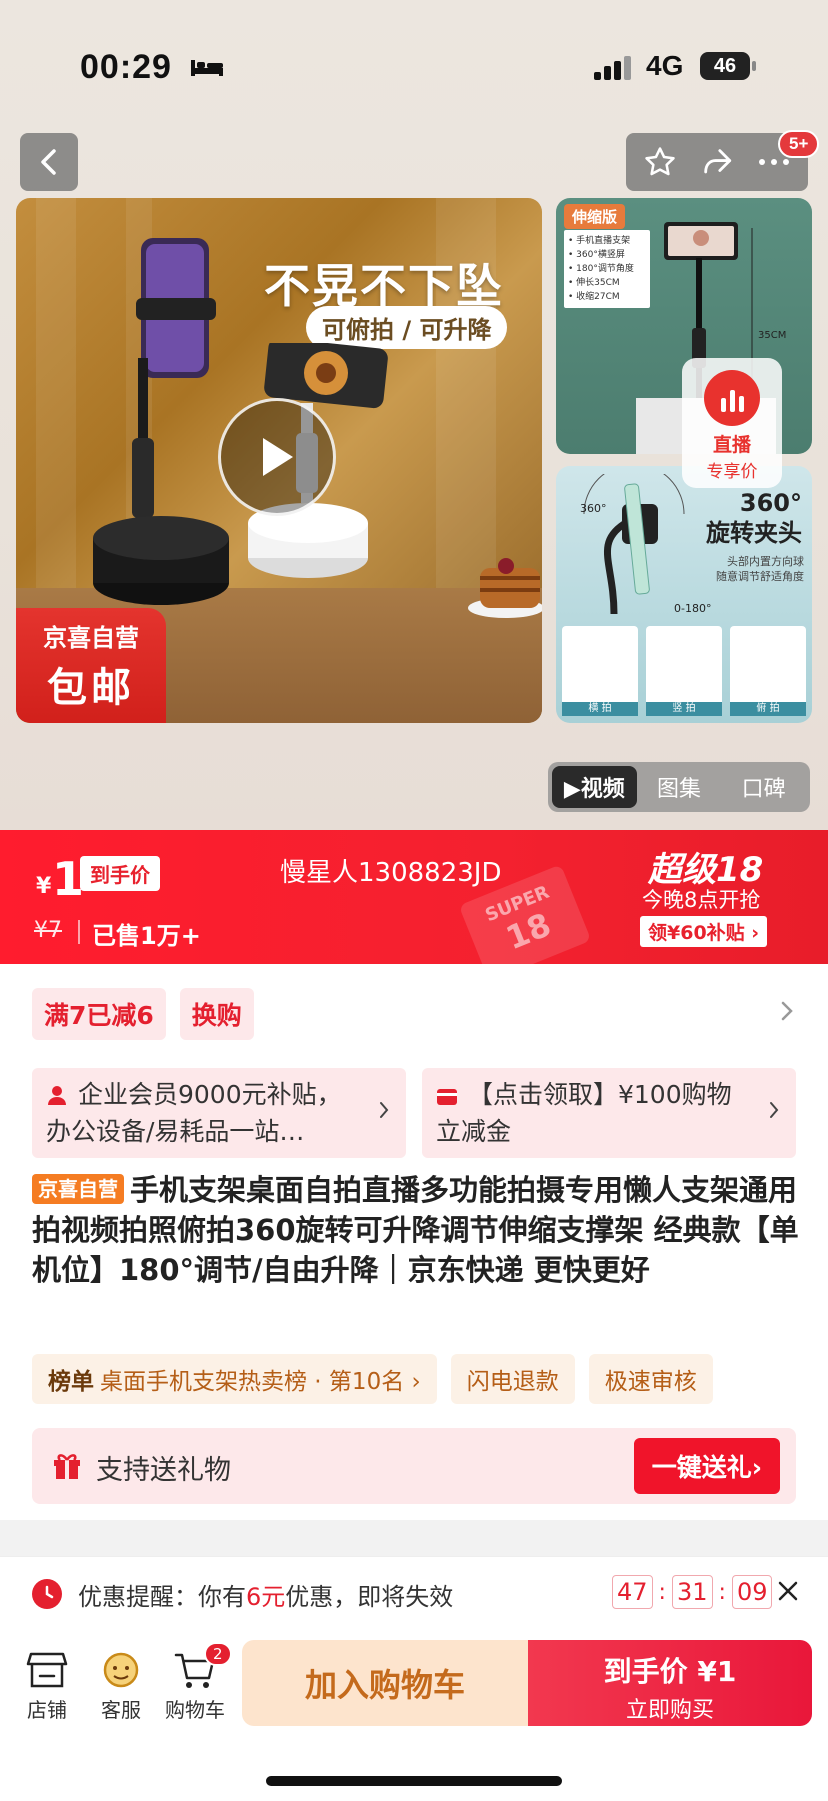 This screenshot has width=828, height=1801. I want to click on live-price-chip: 直播 专享价, so click(732, 423).